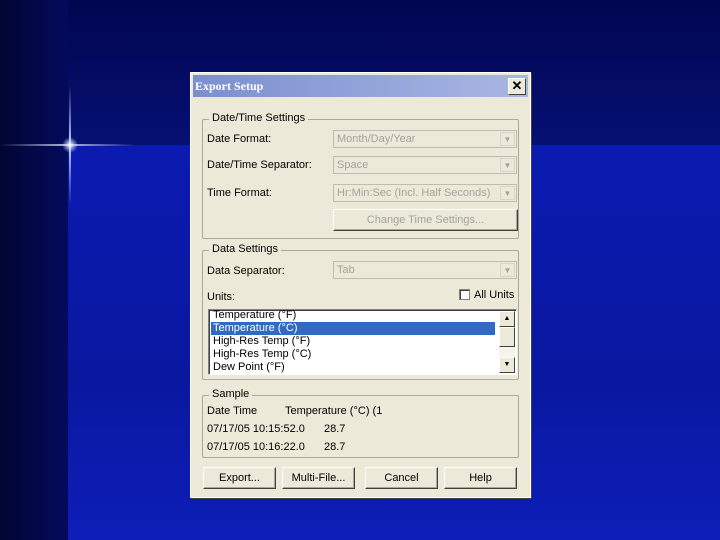 This screenshot has height=540, width=720. Describe the element at coordinates (494, 295) in the screenshot. I see `all-units-label: All Units` at that location.